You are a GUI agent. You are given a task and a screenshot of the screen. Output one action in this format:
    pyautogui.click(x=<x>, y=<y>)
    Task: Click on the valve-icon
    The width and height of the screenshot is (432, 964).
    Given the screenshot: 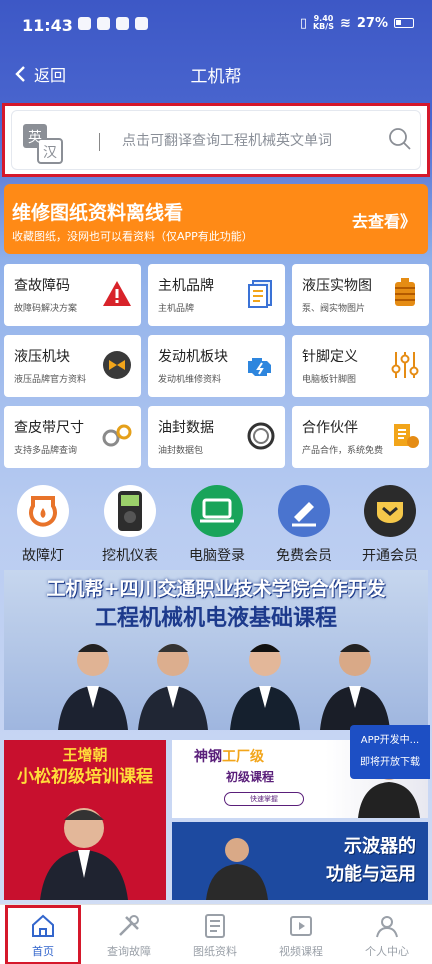 What is the action you would take?
    pyautogui.click(x=117, y=365)
    